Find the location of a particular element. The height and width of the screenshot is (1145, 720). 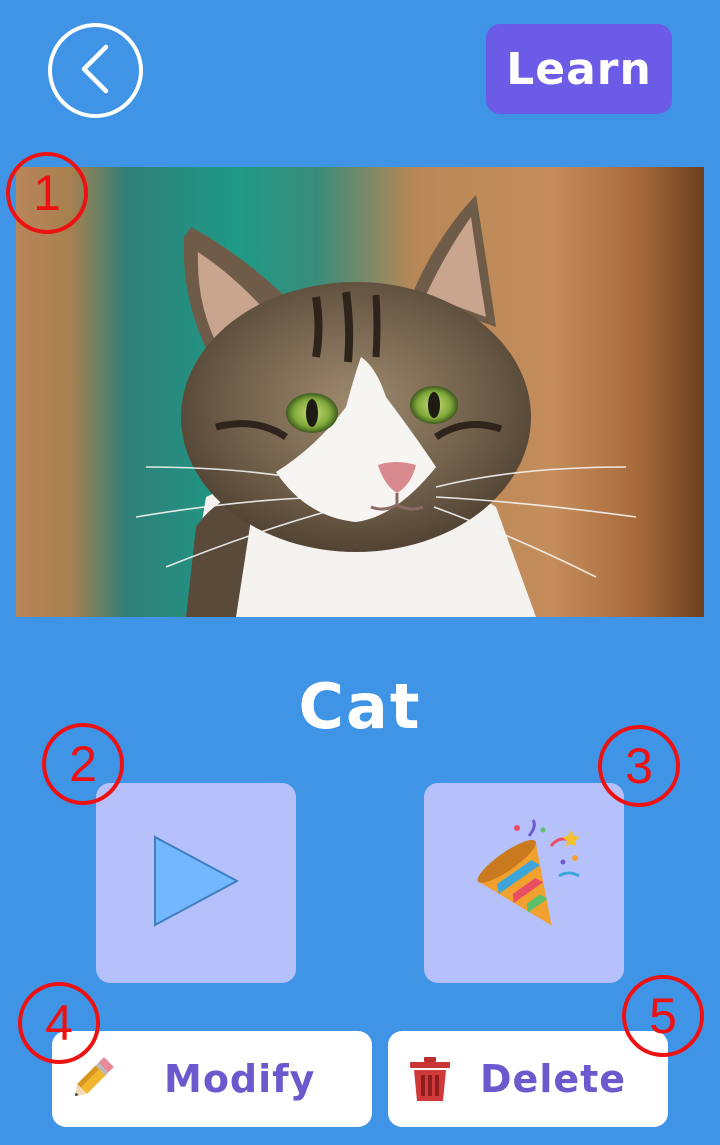

modify-button: Modify is located at coordinates (212, 1079).